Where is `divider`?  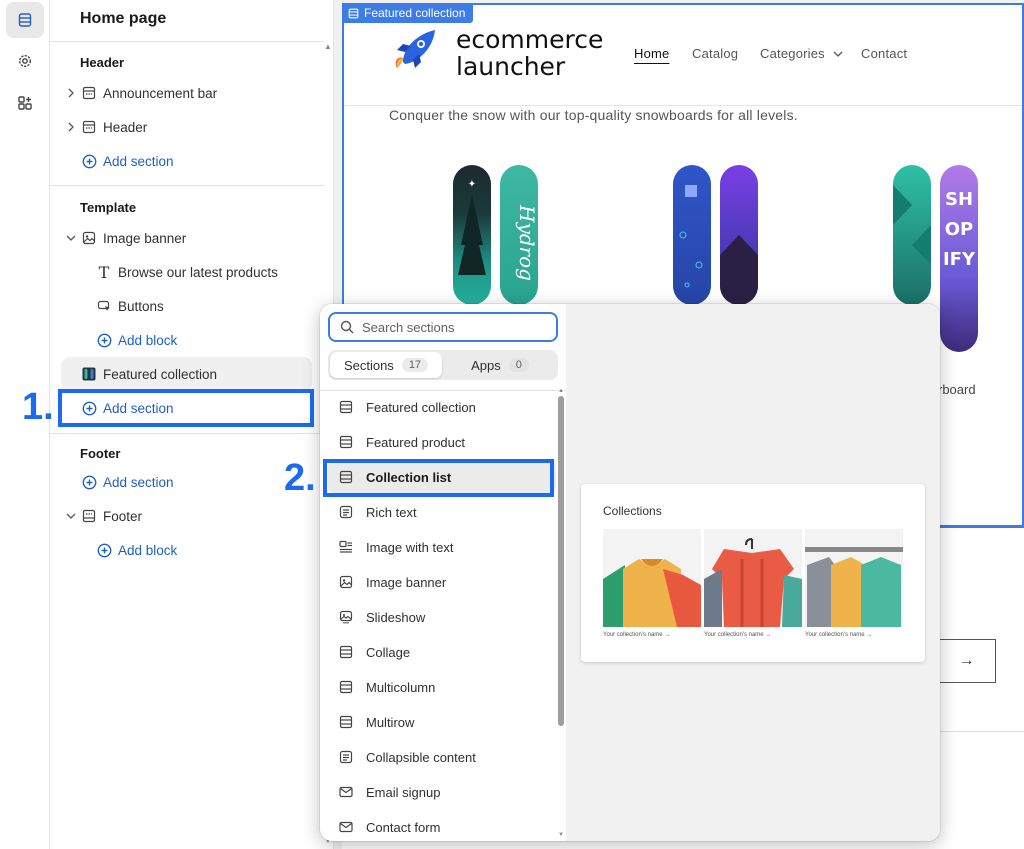 divider is located at coordinates (187, 41).